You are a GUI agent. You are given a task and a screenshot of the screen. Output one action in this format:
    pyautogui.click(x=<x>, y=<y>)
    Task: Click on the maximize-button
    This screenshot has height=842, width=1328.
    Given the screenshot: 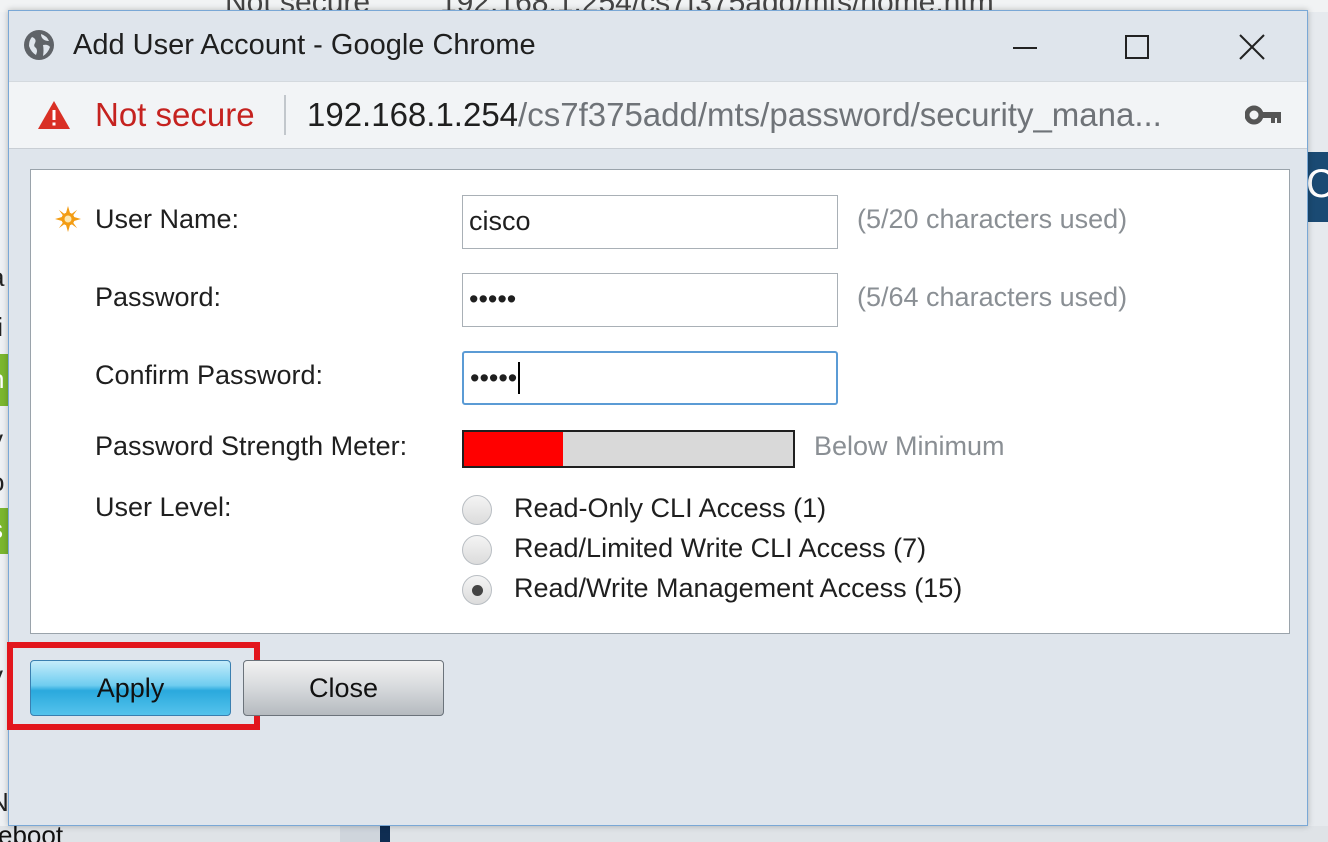 What is the action you would take?
    pyautogui.click(x=1139, y=47)
    